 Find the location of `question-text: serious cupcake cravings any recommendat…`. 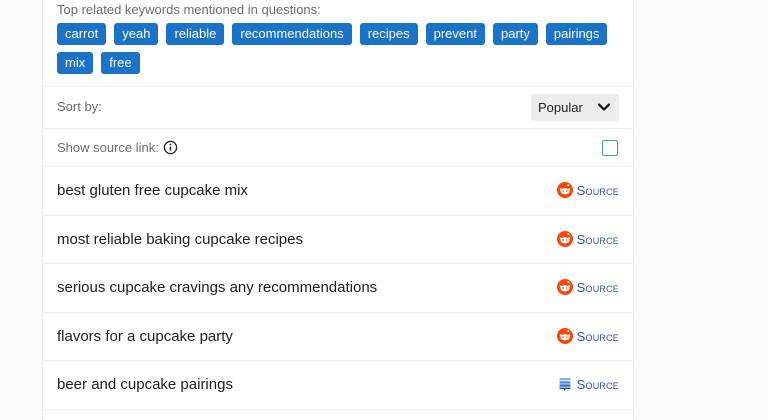

question-text: serious cupcake cravings any recommendat… is located at coordinates (217, 287).